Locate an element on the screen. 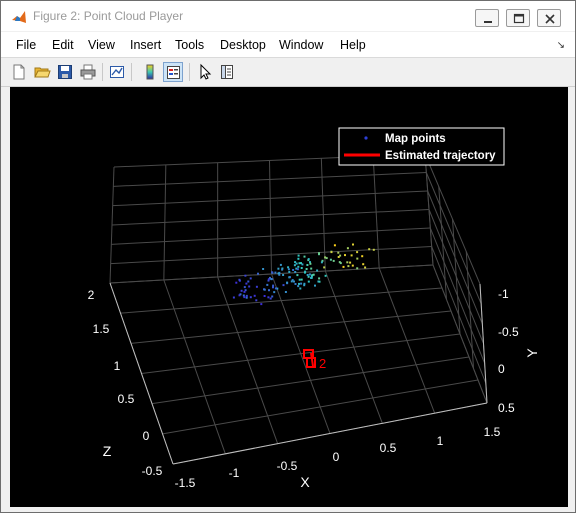  z-tick: 0.5 is located at coordinates (126, 399).